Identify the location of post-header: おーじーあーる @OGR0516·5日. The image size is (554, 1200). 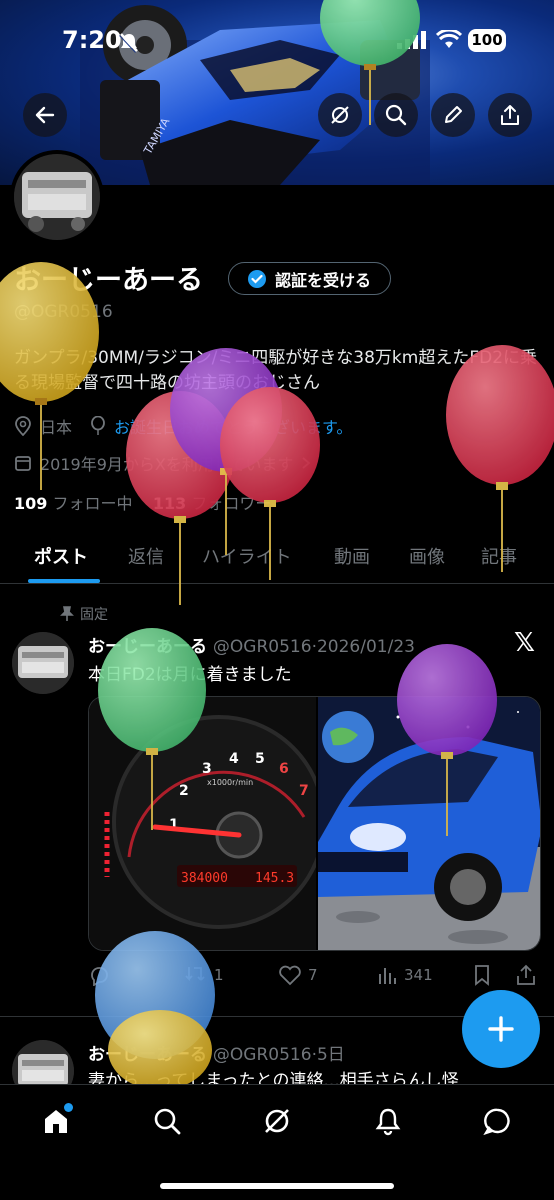
(216, 1055).